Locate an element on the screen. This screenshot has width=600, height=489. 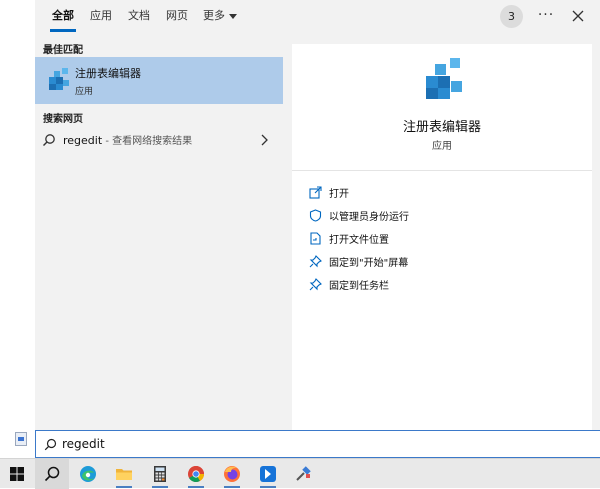
web-search-heading: 搜索网页 is located at coordinates (63, 119).